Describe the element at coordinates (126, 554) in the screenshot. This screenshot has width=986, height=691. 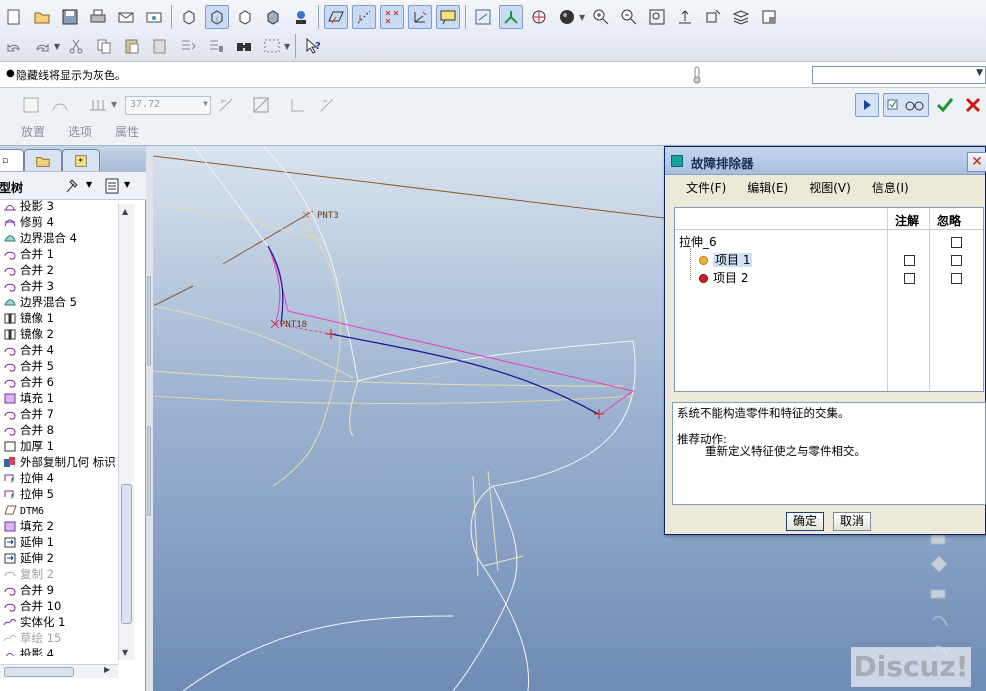
I see `scrollbar-thumb` at that location.